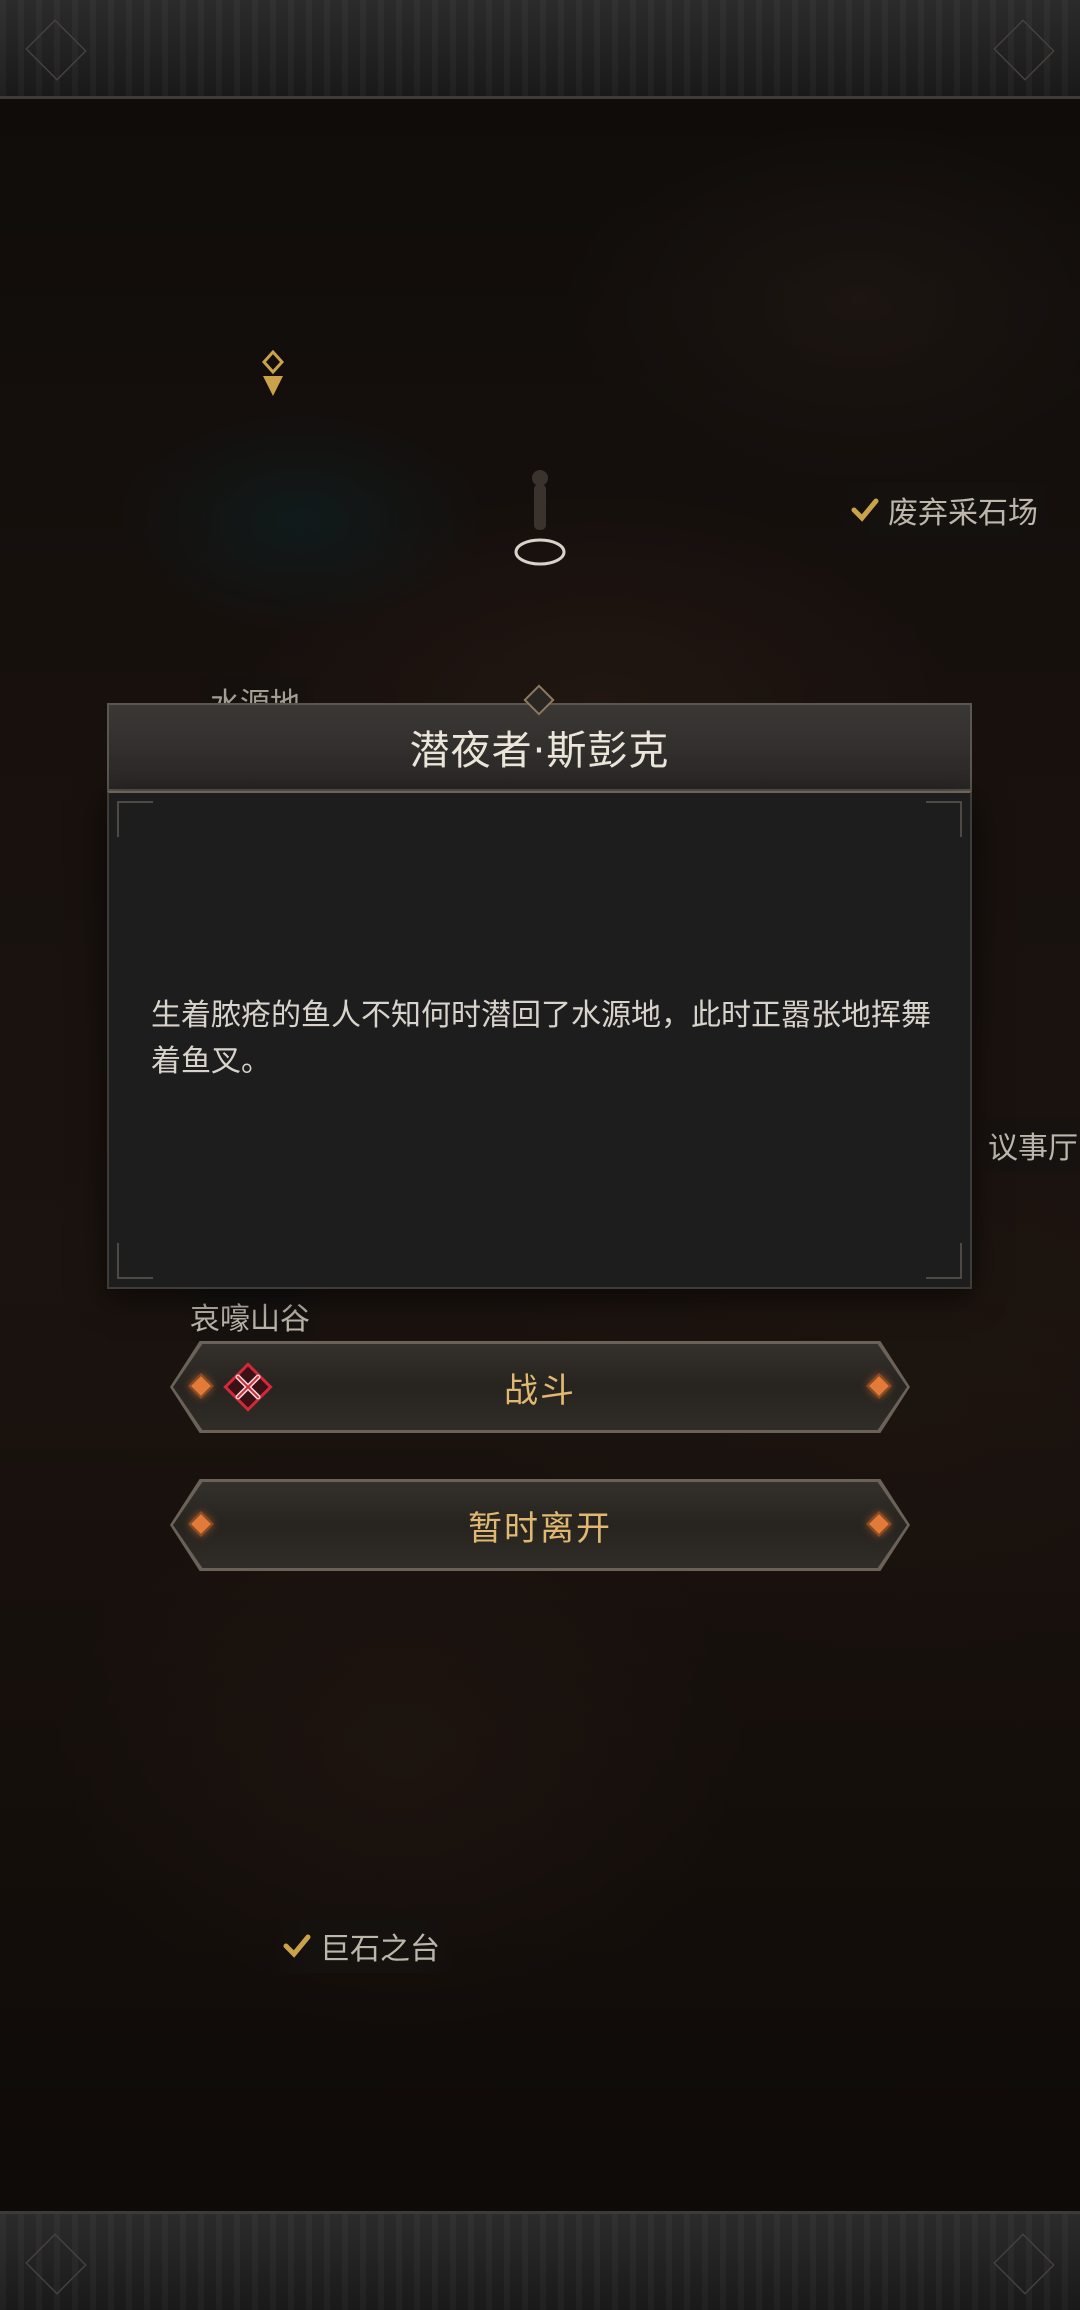 This screenshot has width=1080, height=2310. I want to click on dialog-title-bar: 潜夜者·斯彭克, so click(539, 747).